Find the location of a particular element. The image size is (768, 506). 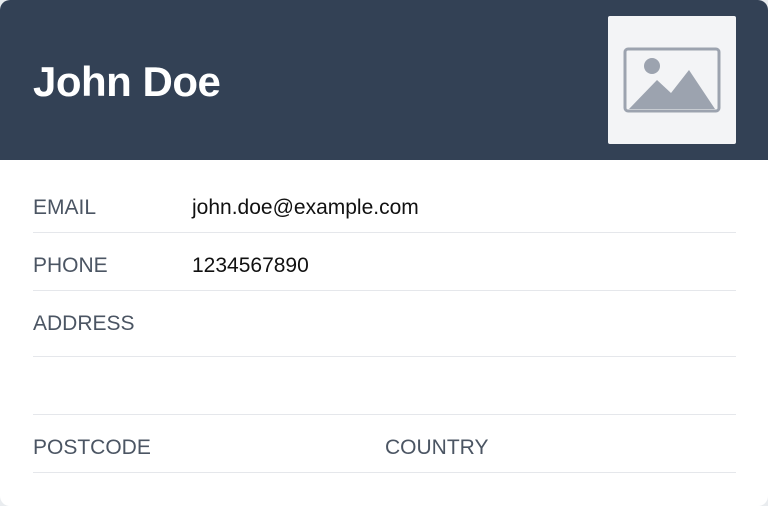

email-label: EMAIL is located at coordinates (65, 207).